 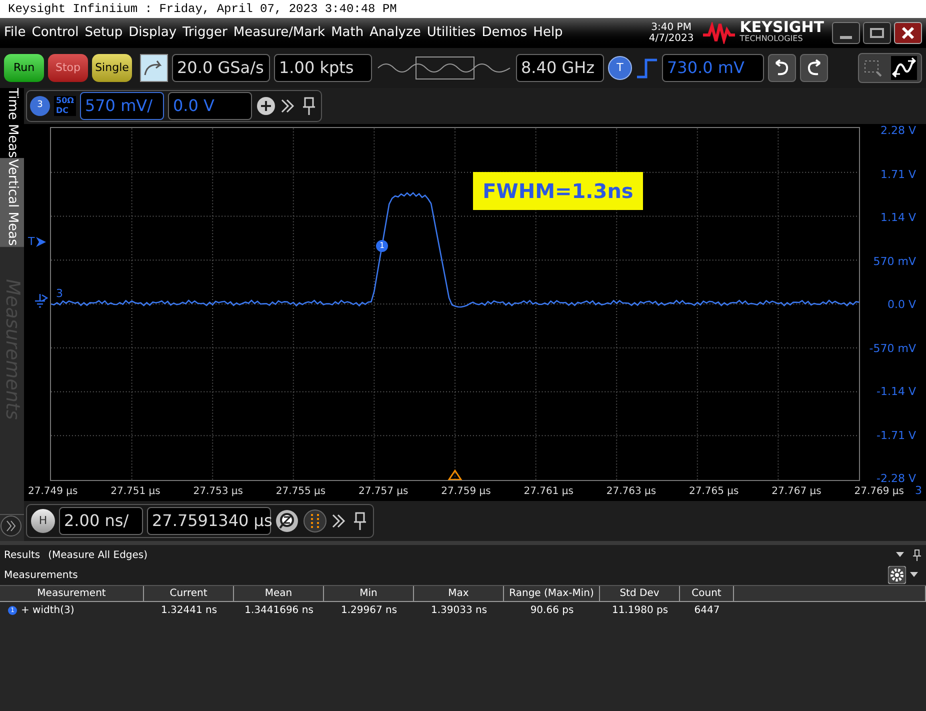 I want to click on table-cell-text: 11.1980 ps, so click(x=640, y=611).